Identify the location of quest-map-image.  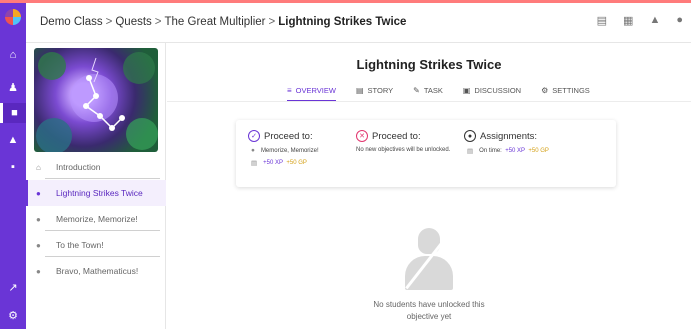
(96, 100).